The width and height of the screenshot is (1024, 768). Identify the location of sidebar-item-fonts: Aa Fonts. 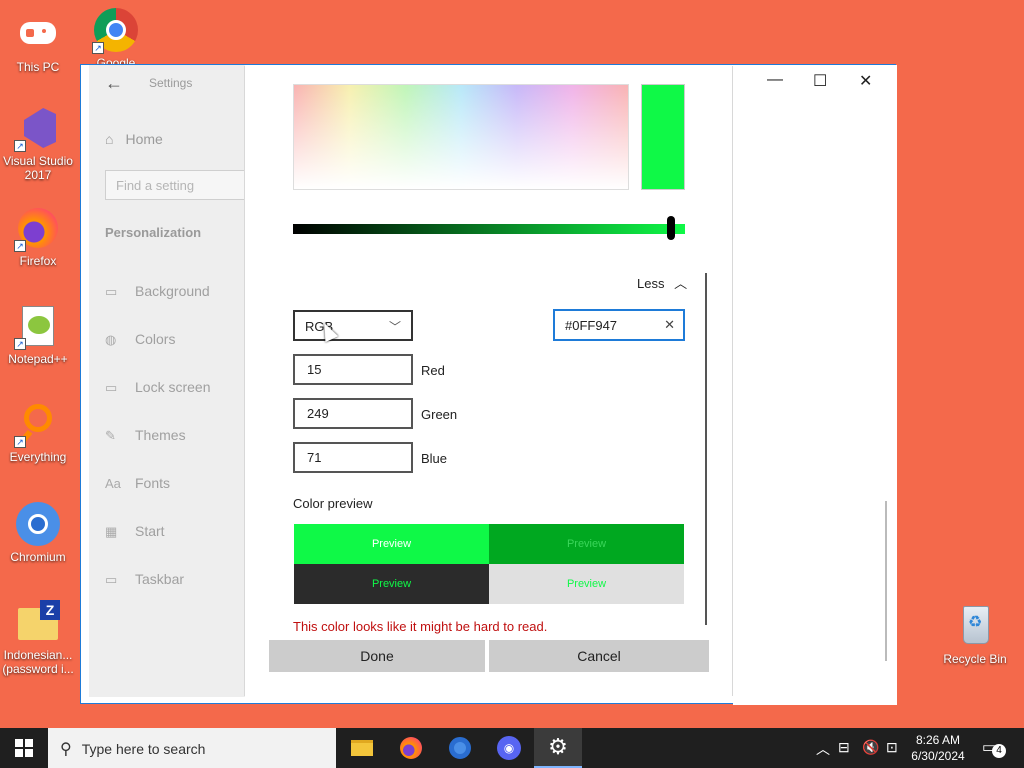
(137, 483).